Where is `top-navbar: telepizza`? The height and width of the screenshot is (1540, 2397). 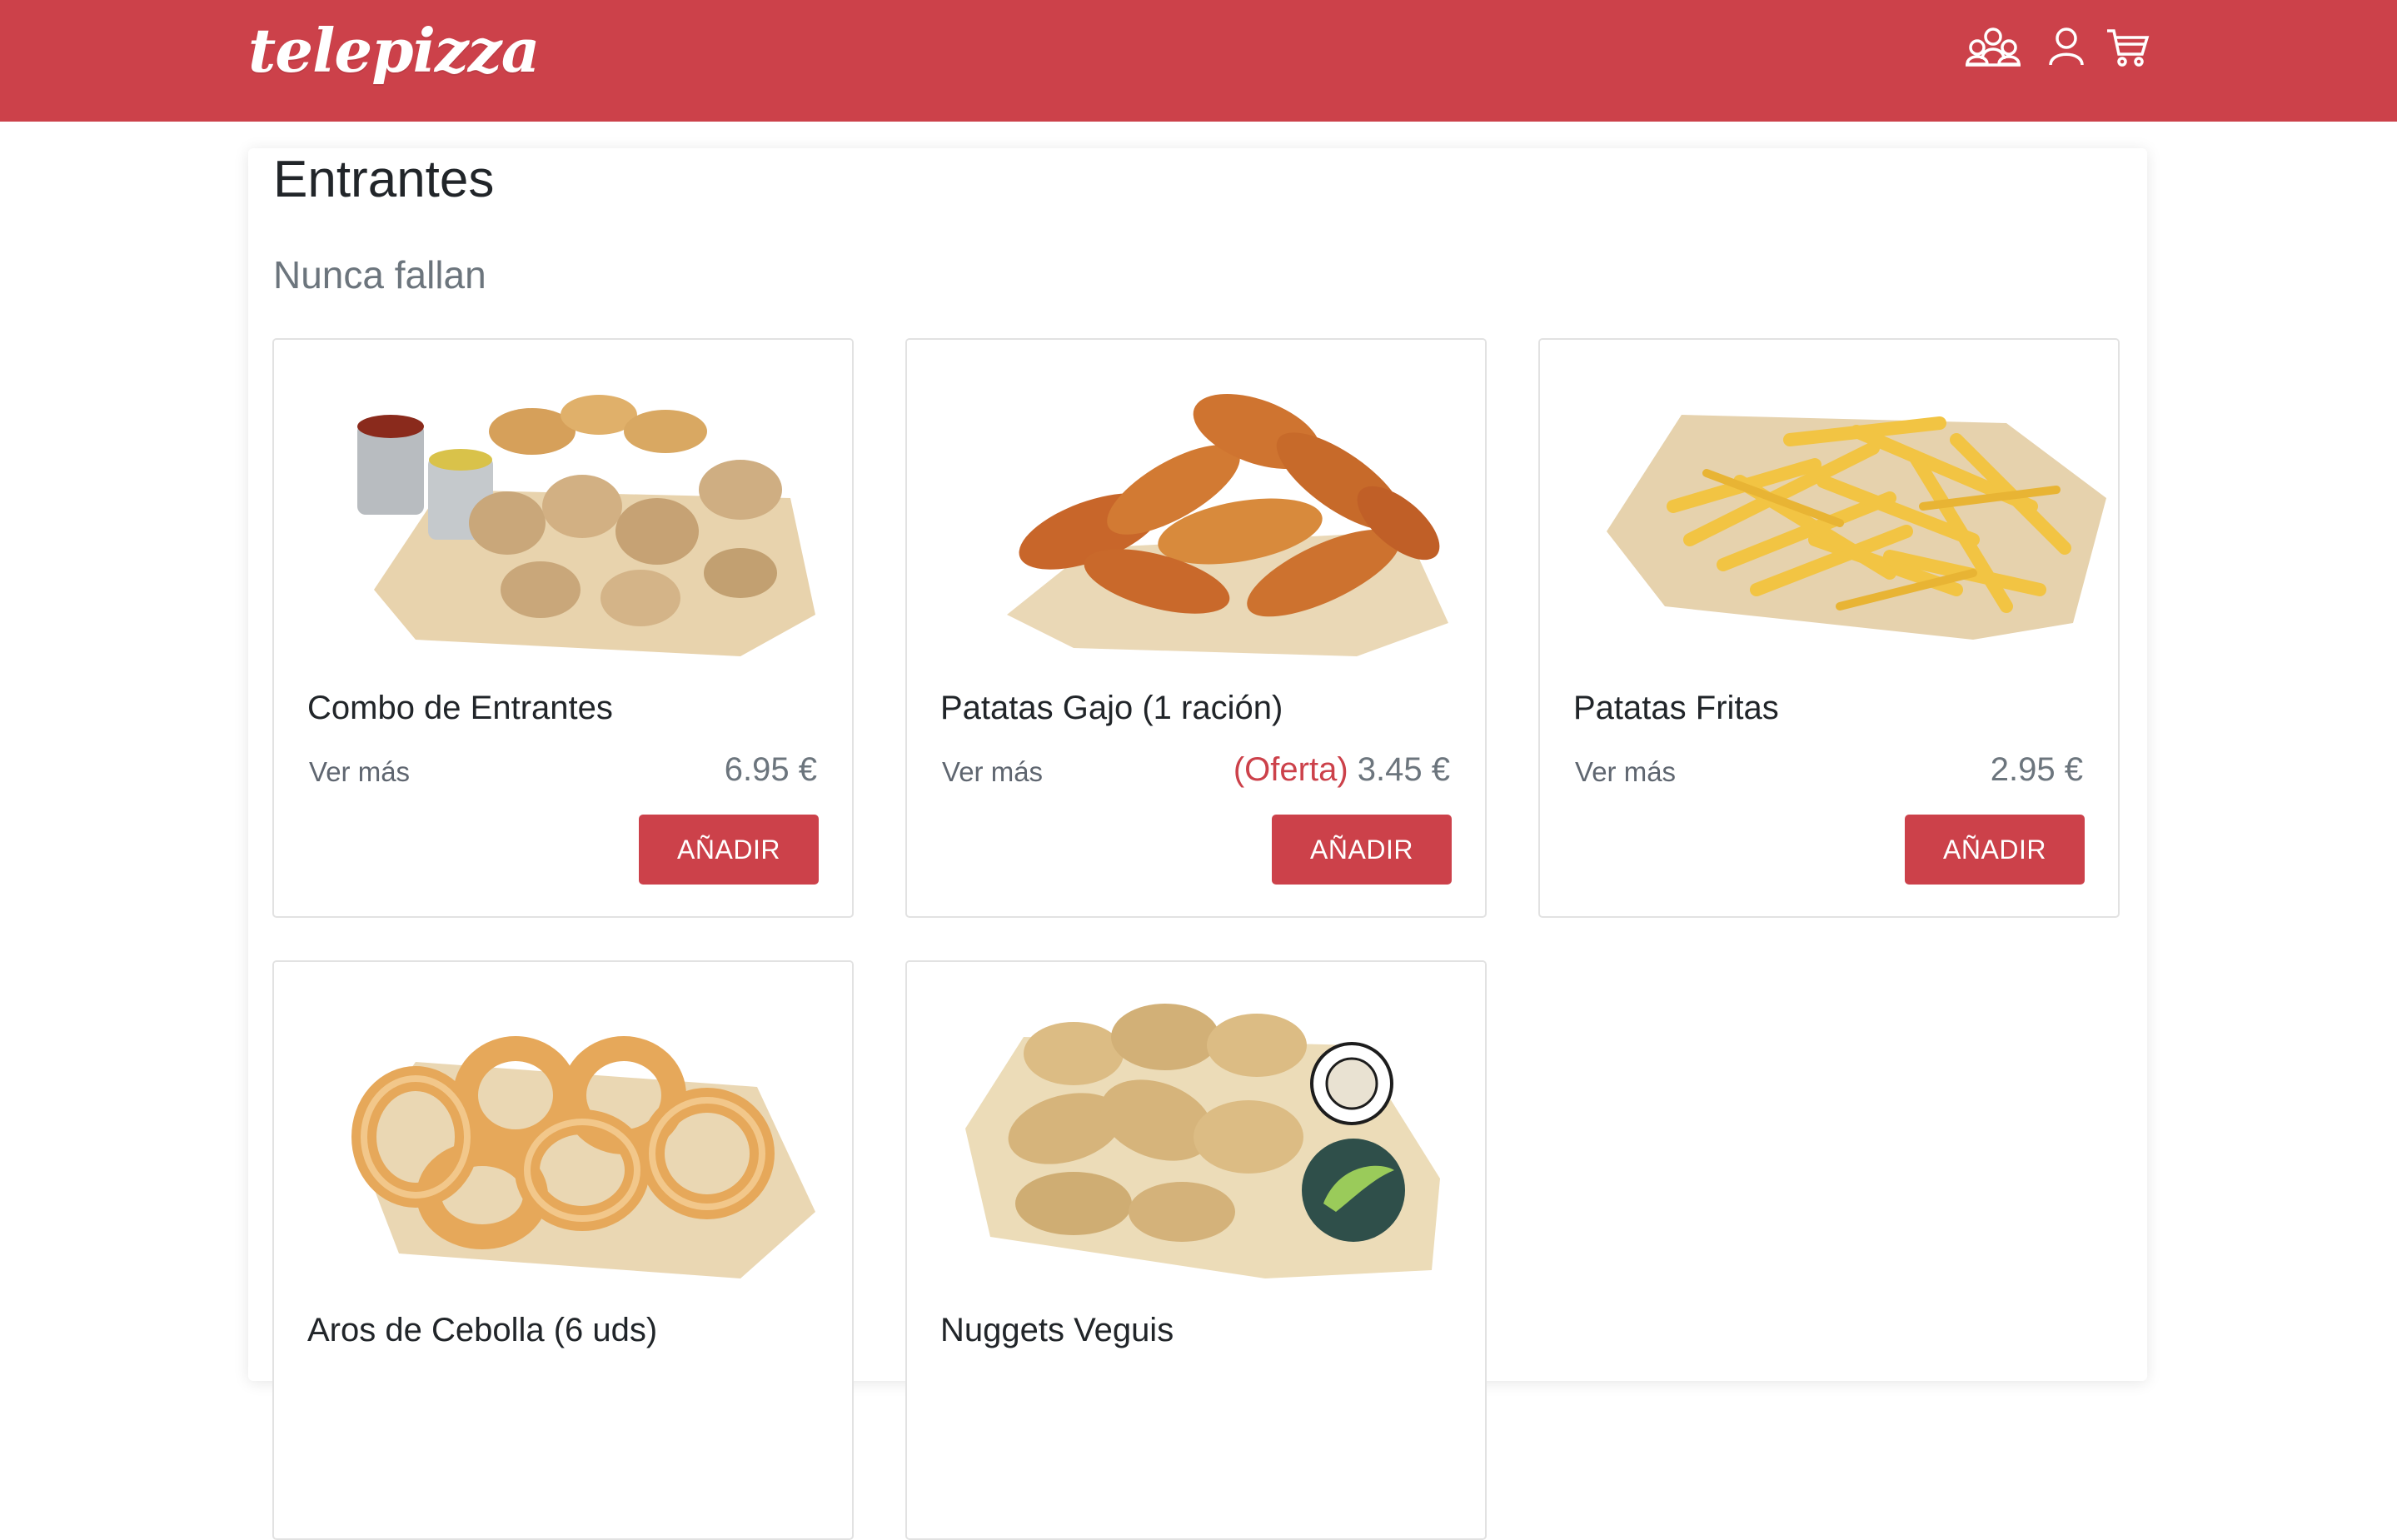 top-navbar: telepizza is located at coordinates (1198, 61).